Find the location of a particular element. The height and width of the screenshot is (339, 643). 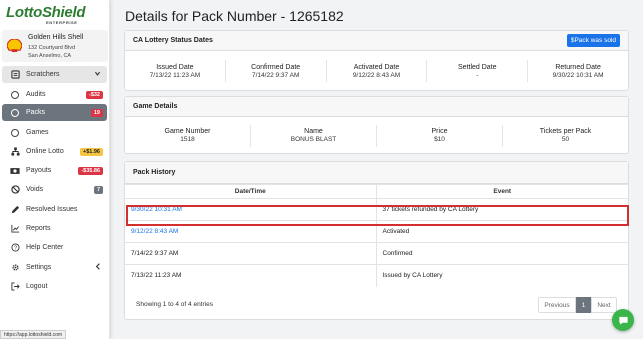

stat-label: Price is located at coordinates (439, 131).